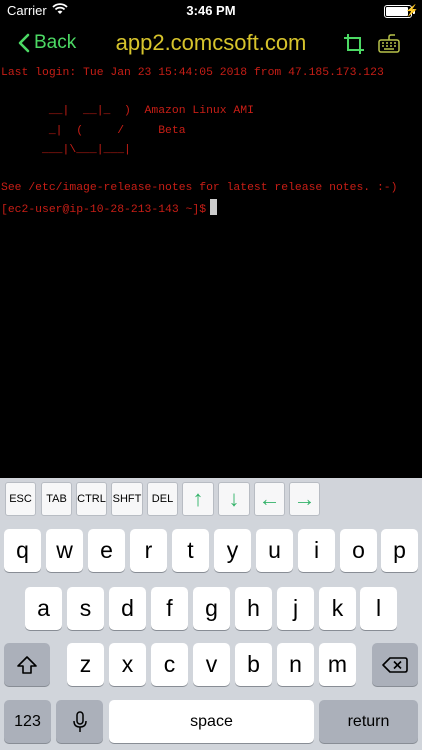 The height and width of the screenshot is (750, 422). What do you see at coordinates (358, 550) in the screenshot?
I see `key-o: o` at bounding box center [358, 550].